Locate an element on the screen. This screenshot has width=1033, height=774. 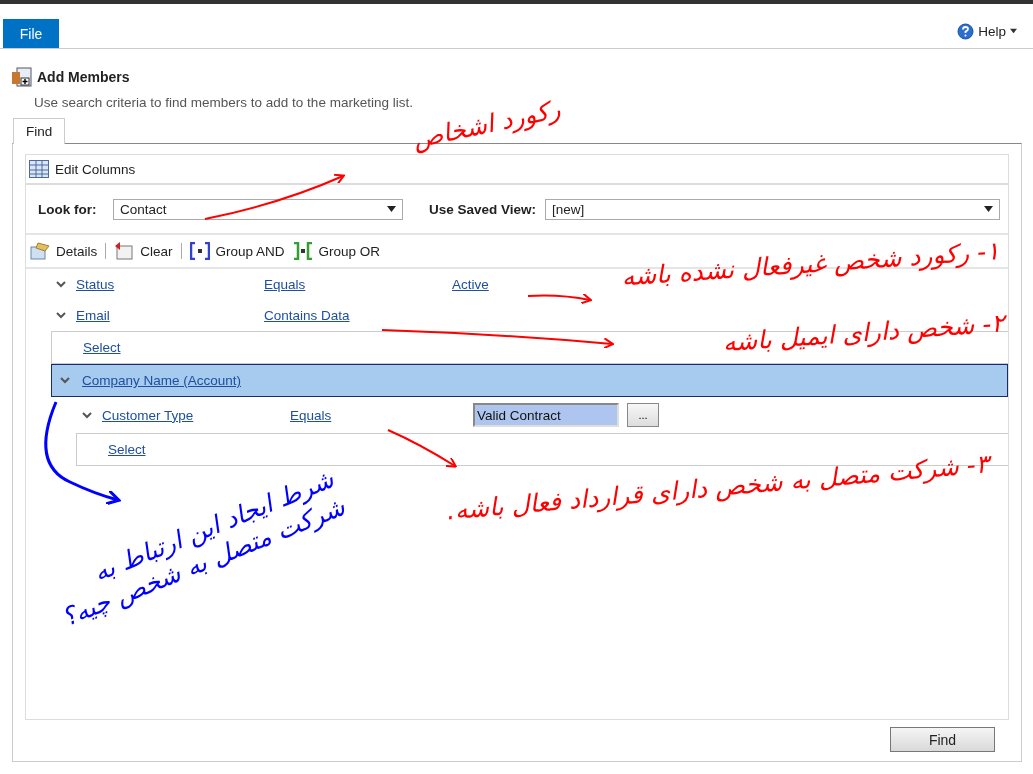
toolbar-button: Details is located at coordinates (64, 251).